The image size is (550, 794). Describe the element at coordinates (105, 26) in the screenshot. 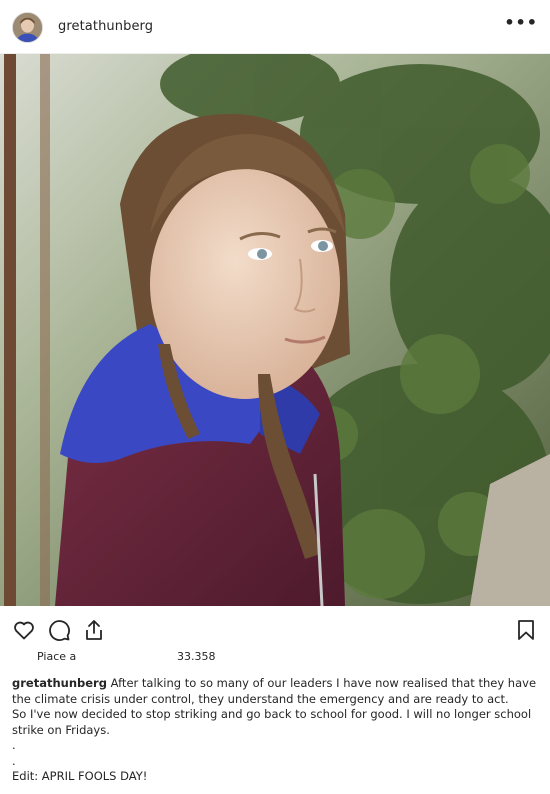

I see `username-link: gretathunberg` at that location.